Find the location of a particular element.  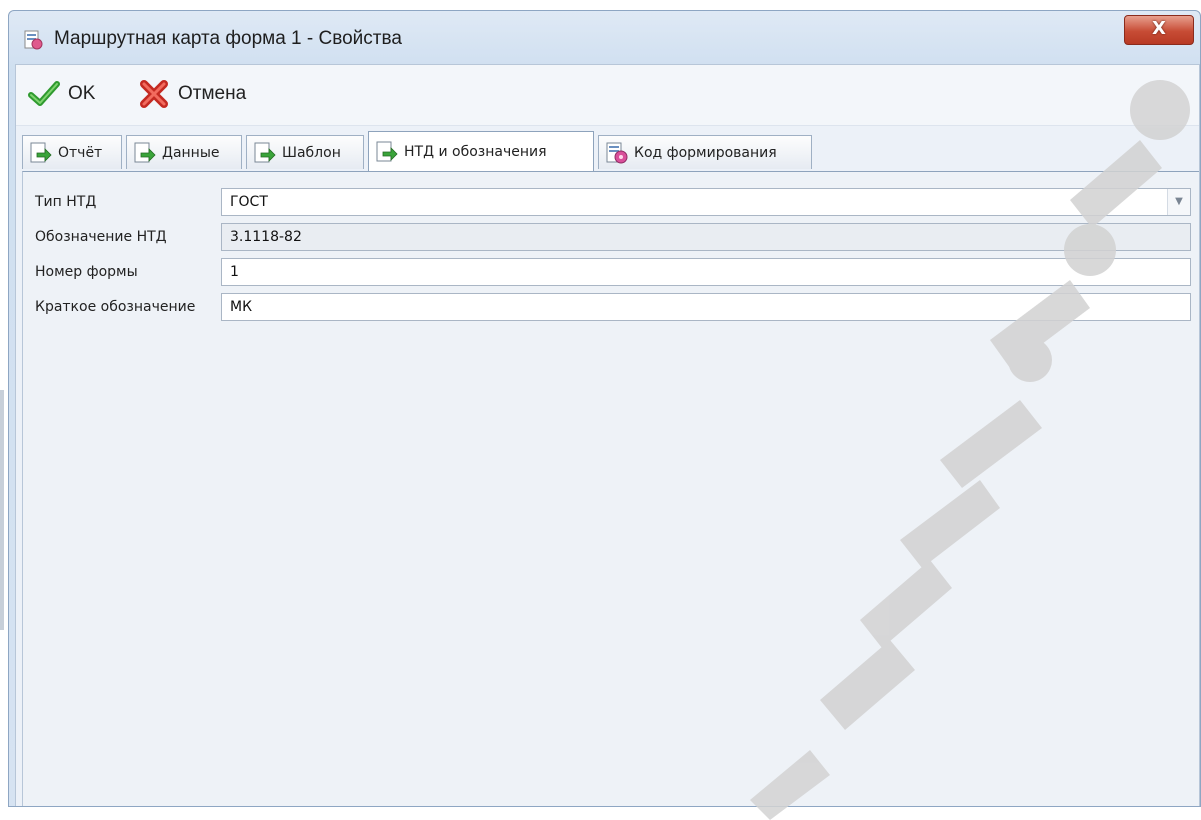

tab-template: Шаблон is located at coordinates (305, 152).